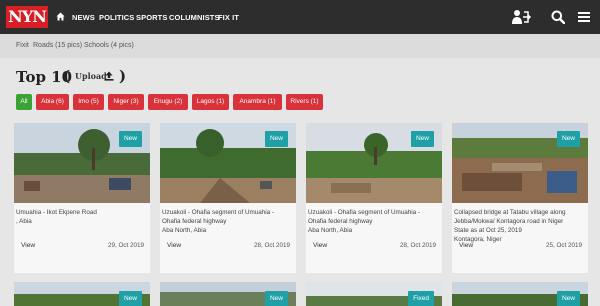 This screenshot has height=306, width=600. What do you see at coordinates (126, 102) in the screenshot?
I see `tag-niger: Niger (3)` at bounding box center [126, 102].